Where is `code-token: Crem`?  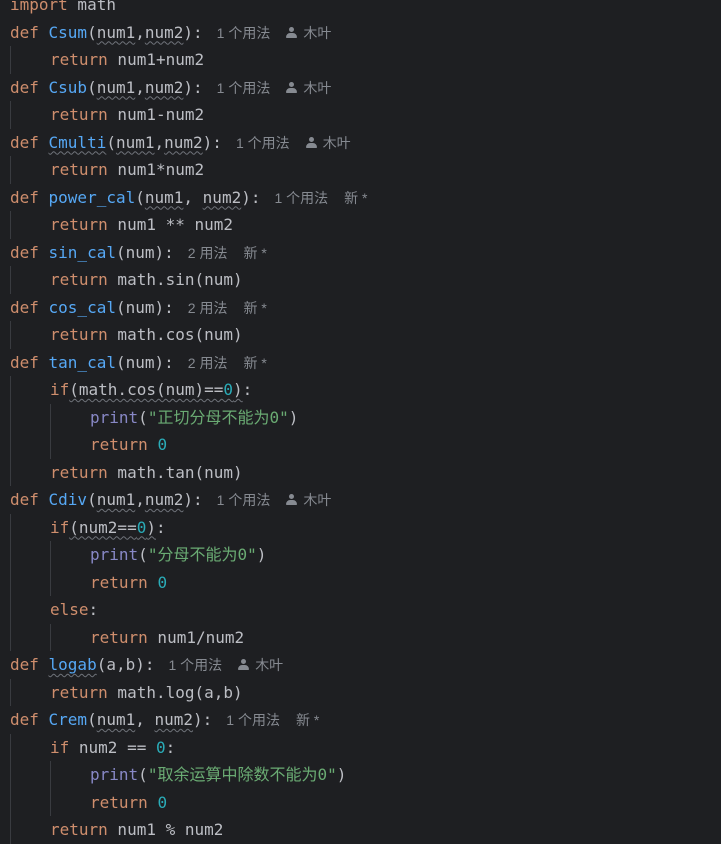
code-token: Crem is located at coordinates (68, 719).